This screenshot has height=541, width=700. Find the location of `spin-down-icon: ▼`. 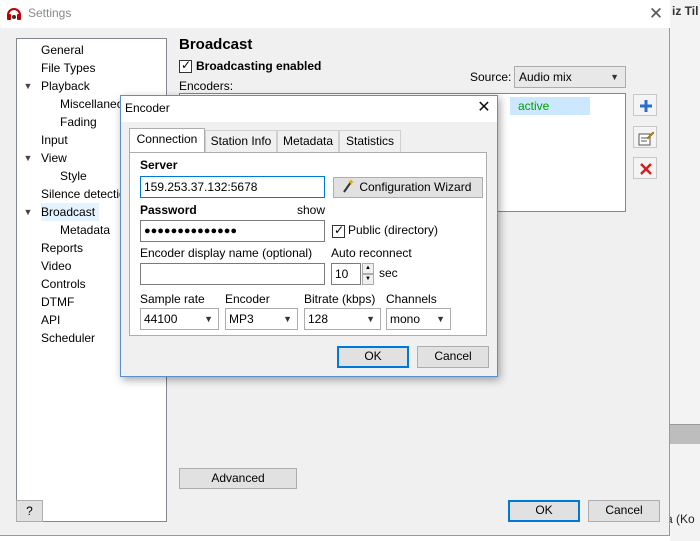

spin-down-icon: ▼ is located at coordinates (368, 279).